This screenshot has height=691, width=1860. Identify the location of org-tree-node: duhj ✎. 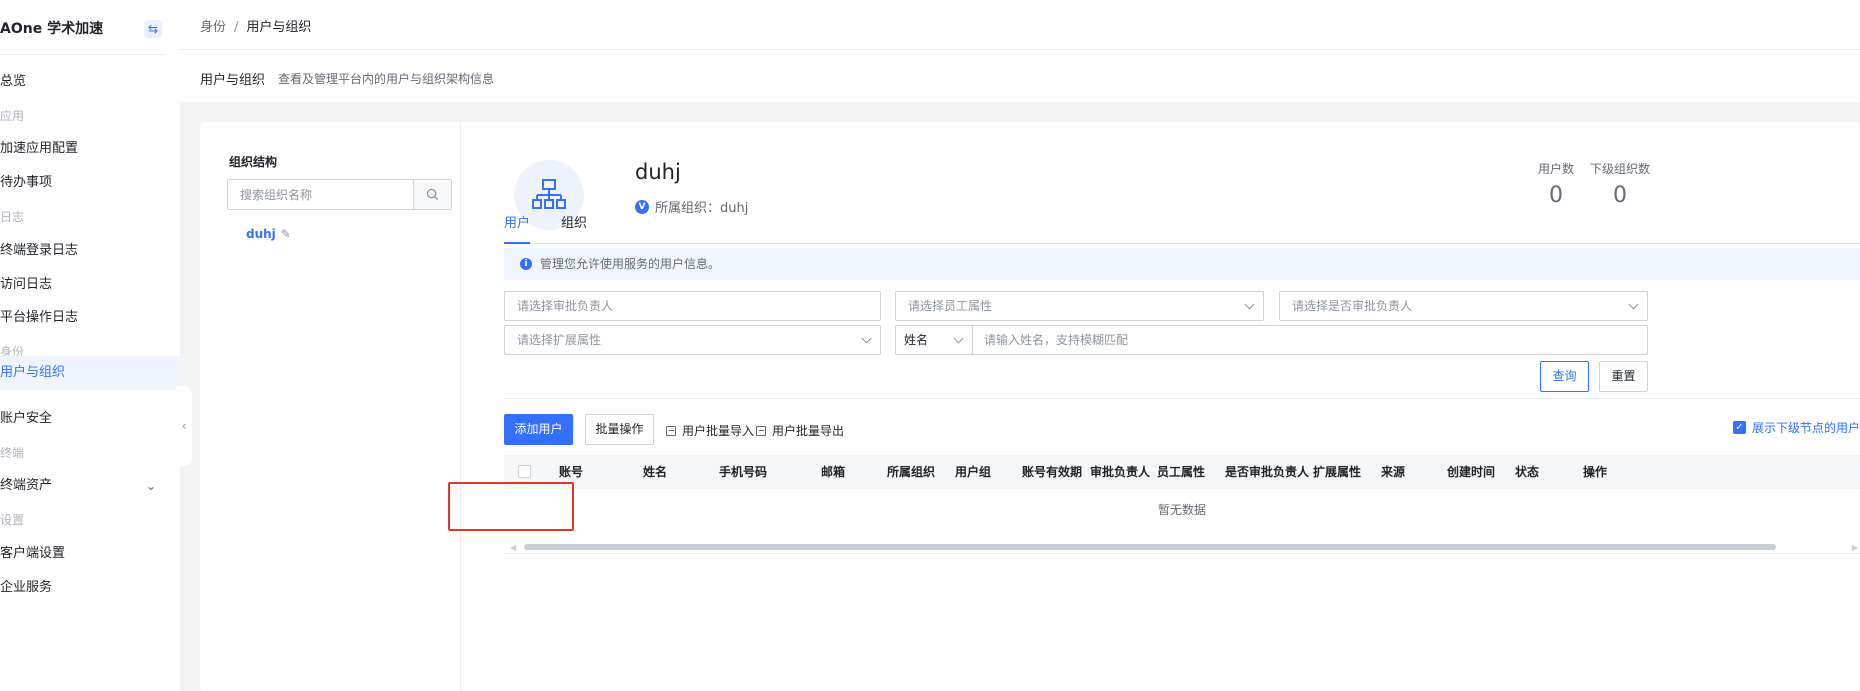
(268, 234).